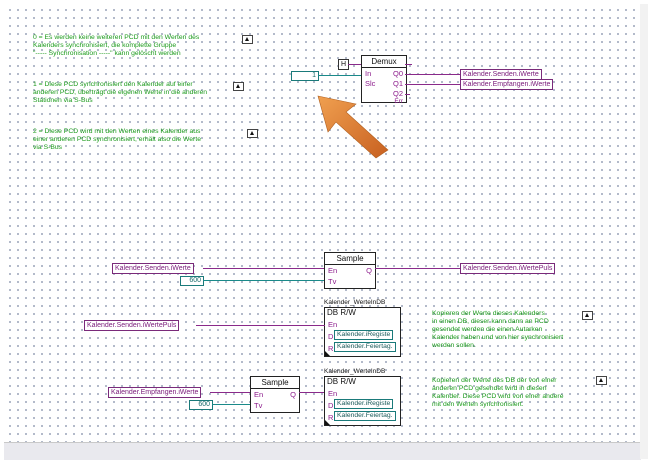 The height and width of the screenshot is (468, 648). What do you see at coordinates (487, 329) in the screenshot?
I see `comment-line: gesendet werden die einen Autarken` at bounding box center [487, 329].